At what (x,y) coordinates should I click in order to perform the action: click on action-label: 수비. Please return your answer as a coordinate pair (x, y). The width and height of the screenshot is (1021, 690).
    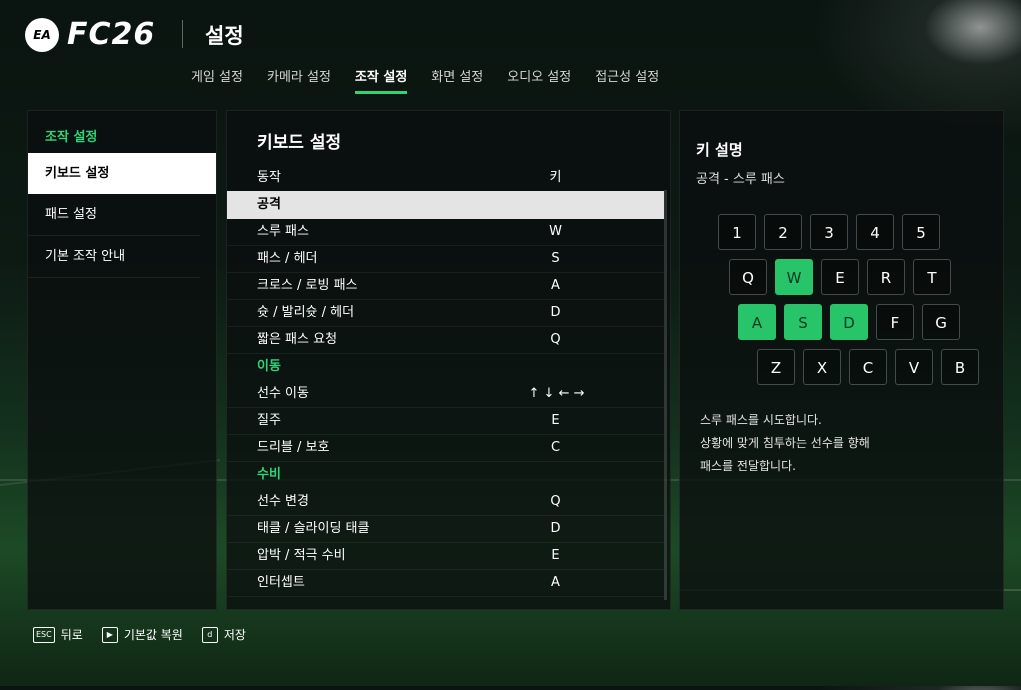
    Looking at the image, I should click on (269, 474).